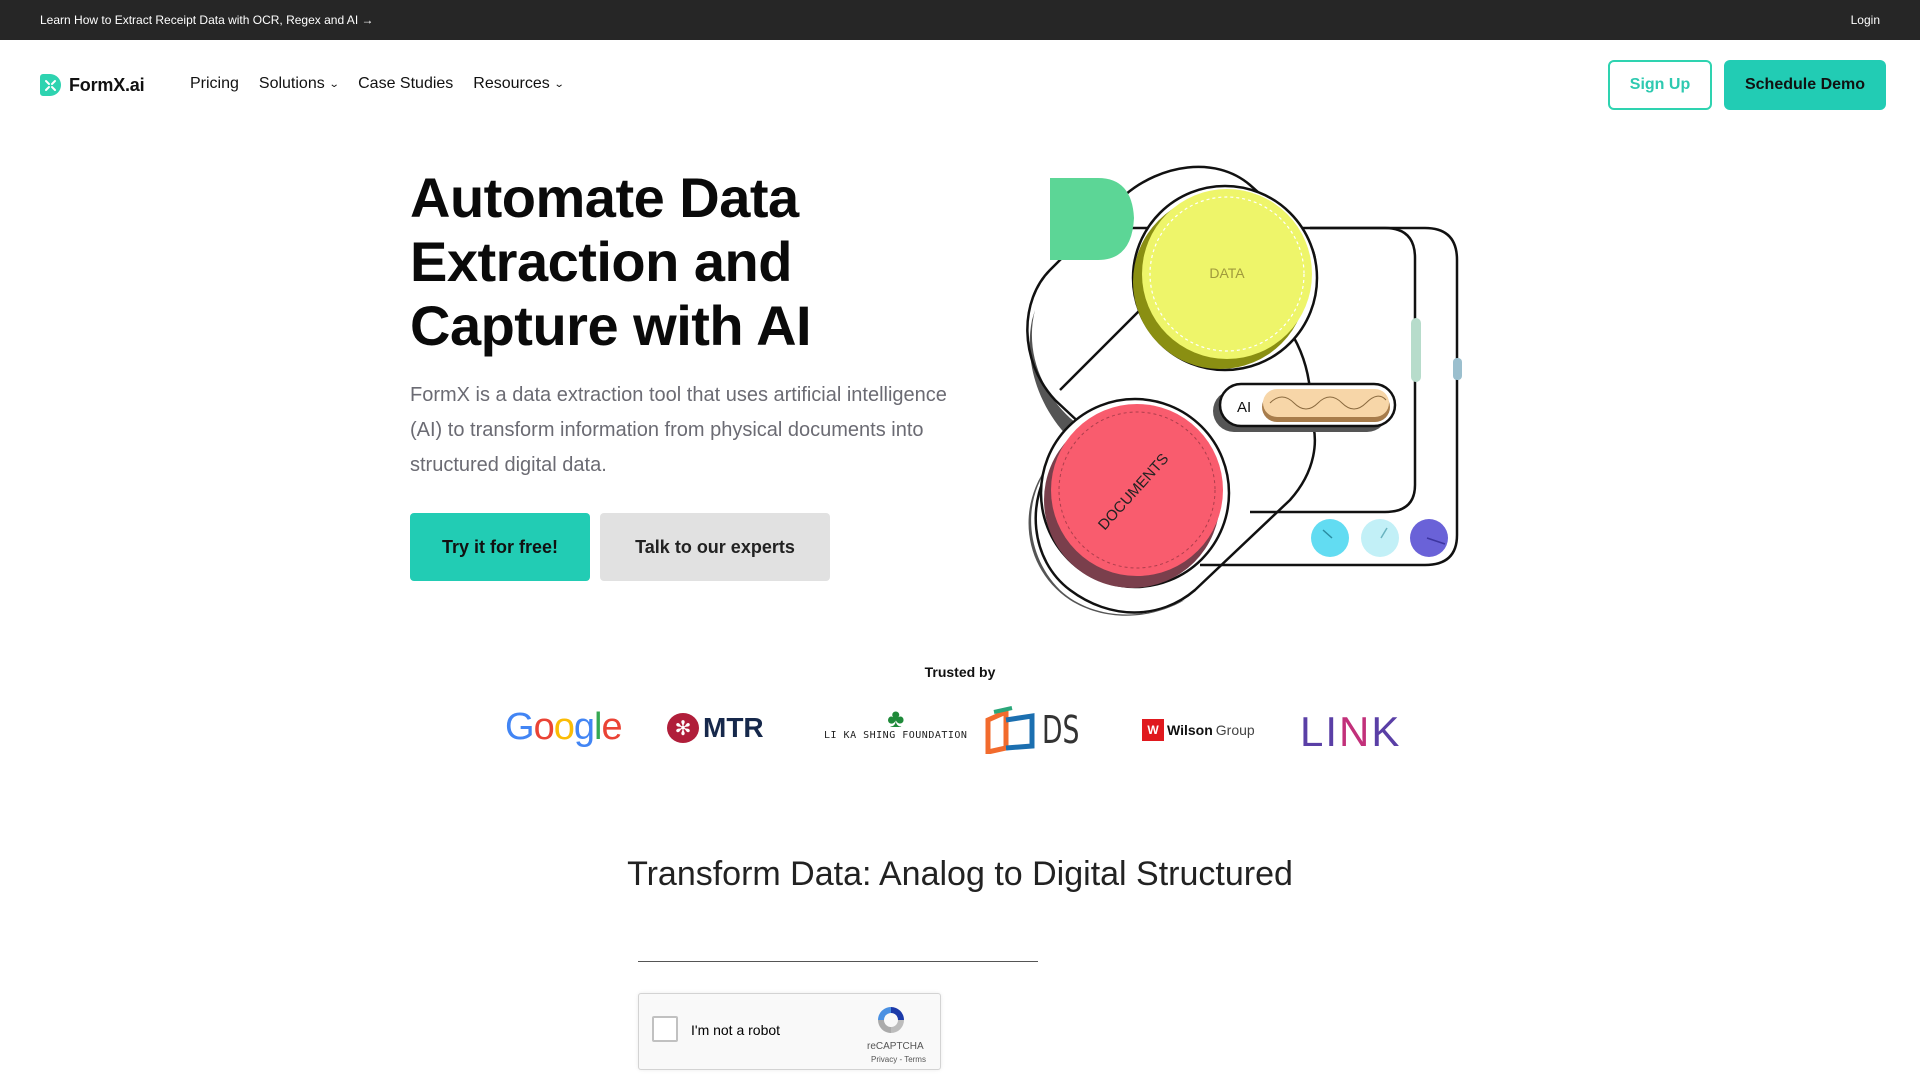 The height and width of the screenshot is (1080, 1920). Describe the element at coordinates (1244, 407) in the screenshot. I see `ai-label: AI` at that location.